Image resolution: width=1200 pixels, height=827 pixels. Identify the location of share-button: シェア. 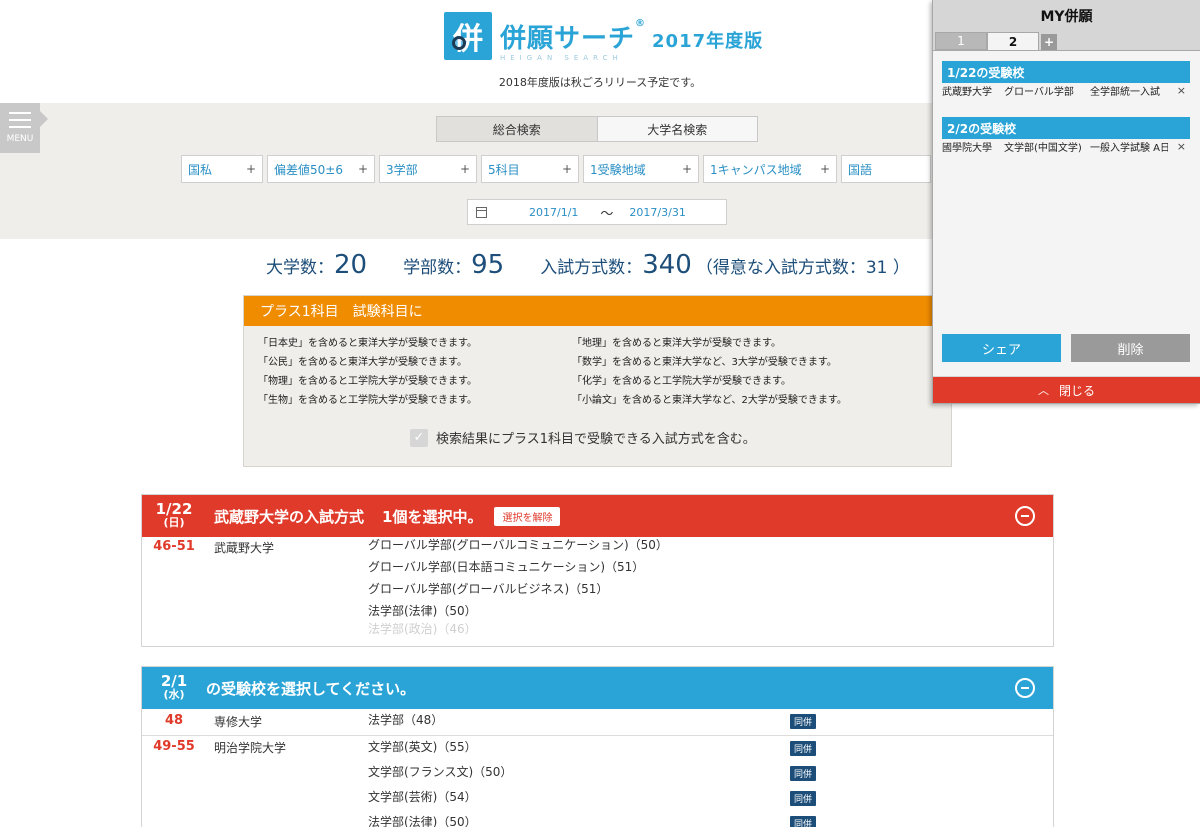
(1001, 348).